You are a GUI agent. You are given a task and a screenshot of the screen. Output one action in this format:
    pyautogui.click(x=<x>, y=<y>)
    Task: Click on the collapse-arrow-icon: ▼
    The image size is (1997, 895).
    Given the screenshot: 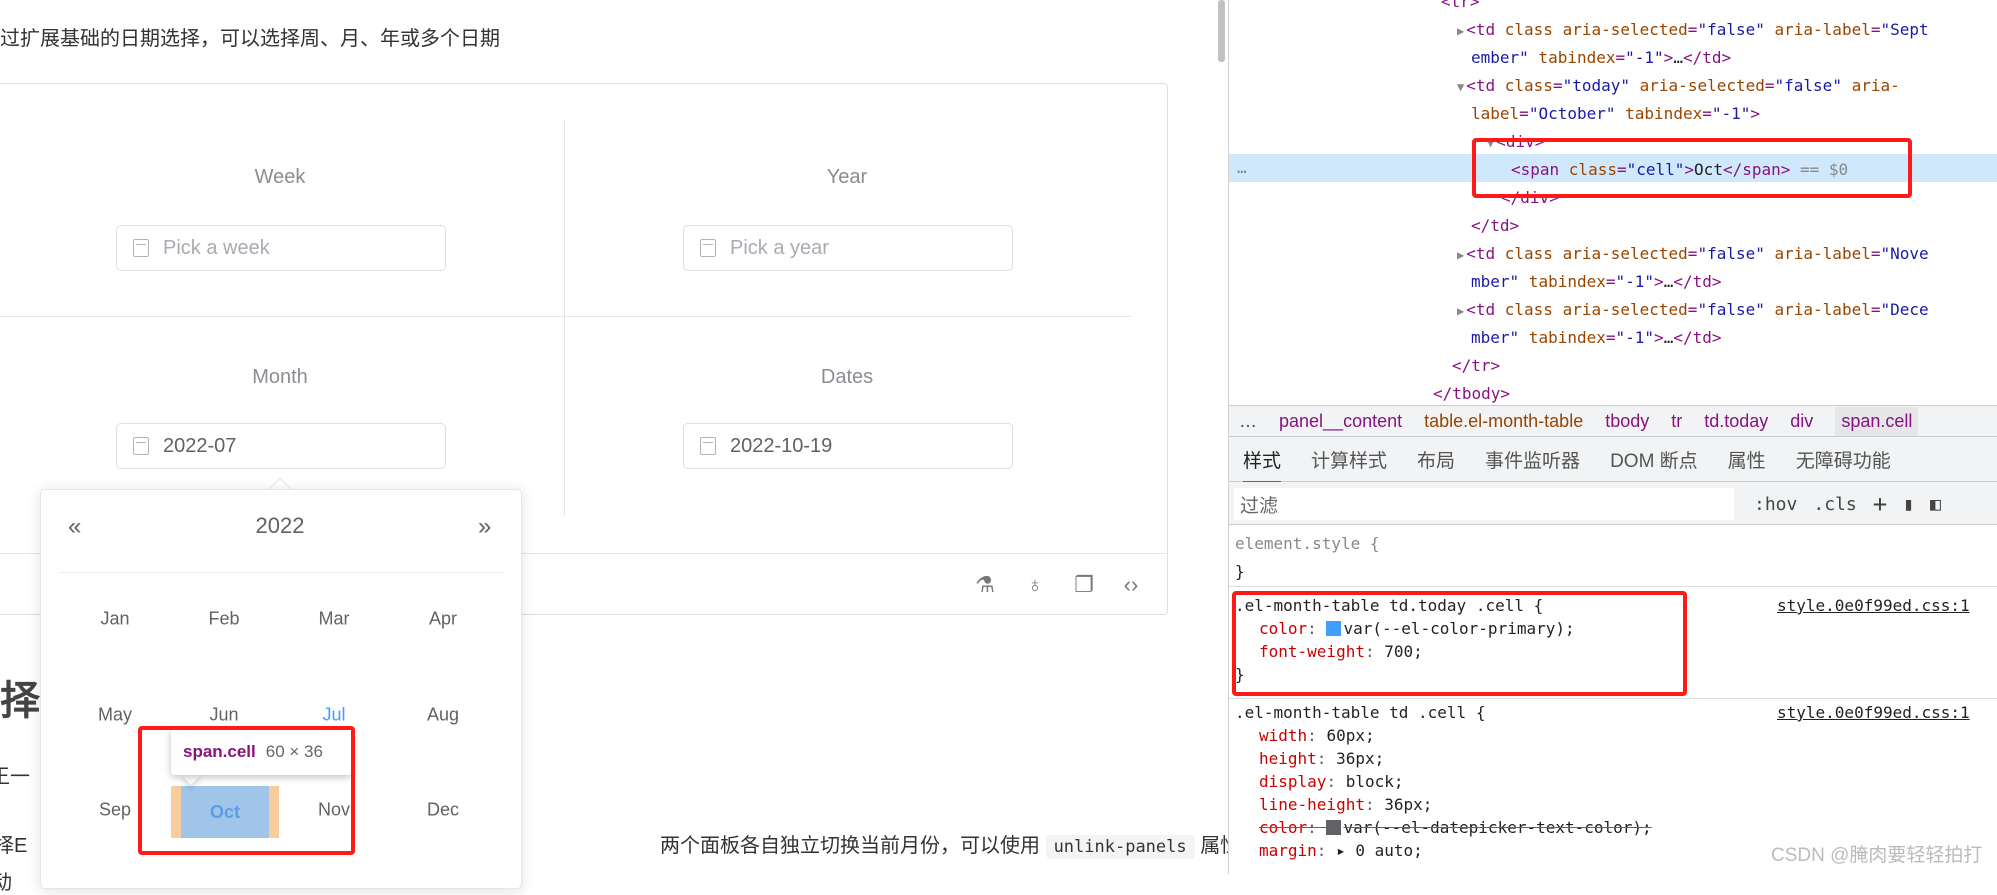 What is the action you would take?
    pyautogui.click(x=1460, y=87)
    